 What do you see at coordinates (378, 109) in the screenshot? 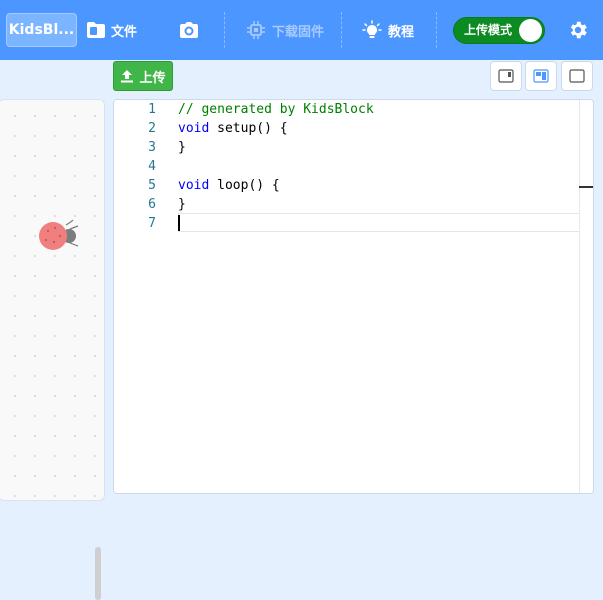
I see `code-line: // generated by KidsBlock` at bounding box center [378, 109].